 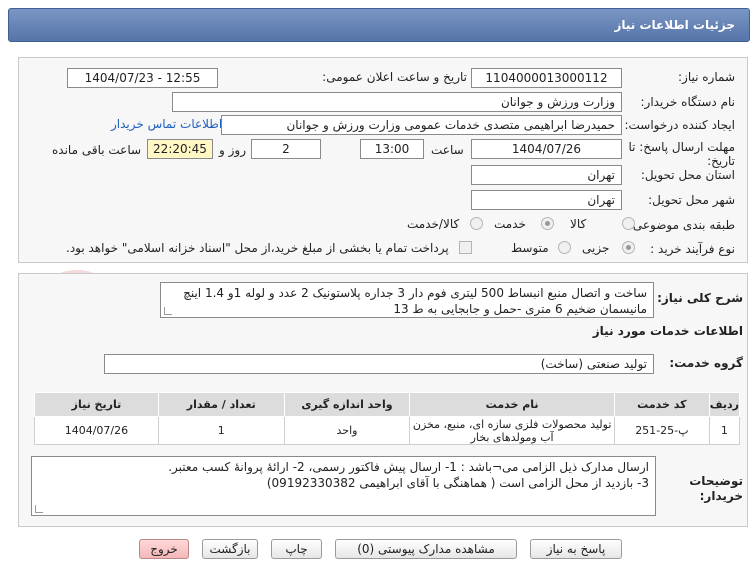 What do you see at coordinates (691, 200) in the screenshot?
I see `city-label: شهر محل تحویل:` at bounding box center [691, 200].